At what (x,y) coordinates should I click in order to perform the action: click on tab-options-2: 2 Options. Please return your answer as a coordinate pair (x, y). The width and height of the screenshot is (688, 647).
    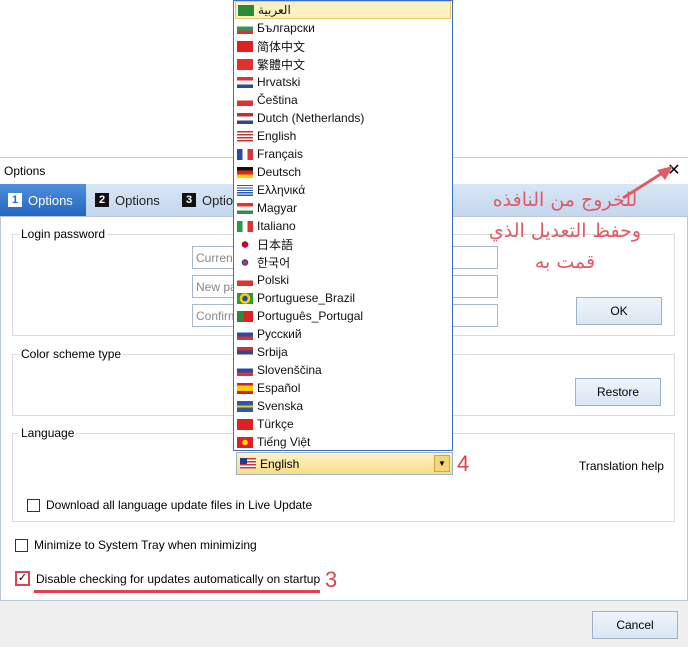
    Looking at the image, I should click on (127, 200).